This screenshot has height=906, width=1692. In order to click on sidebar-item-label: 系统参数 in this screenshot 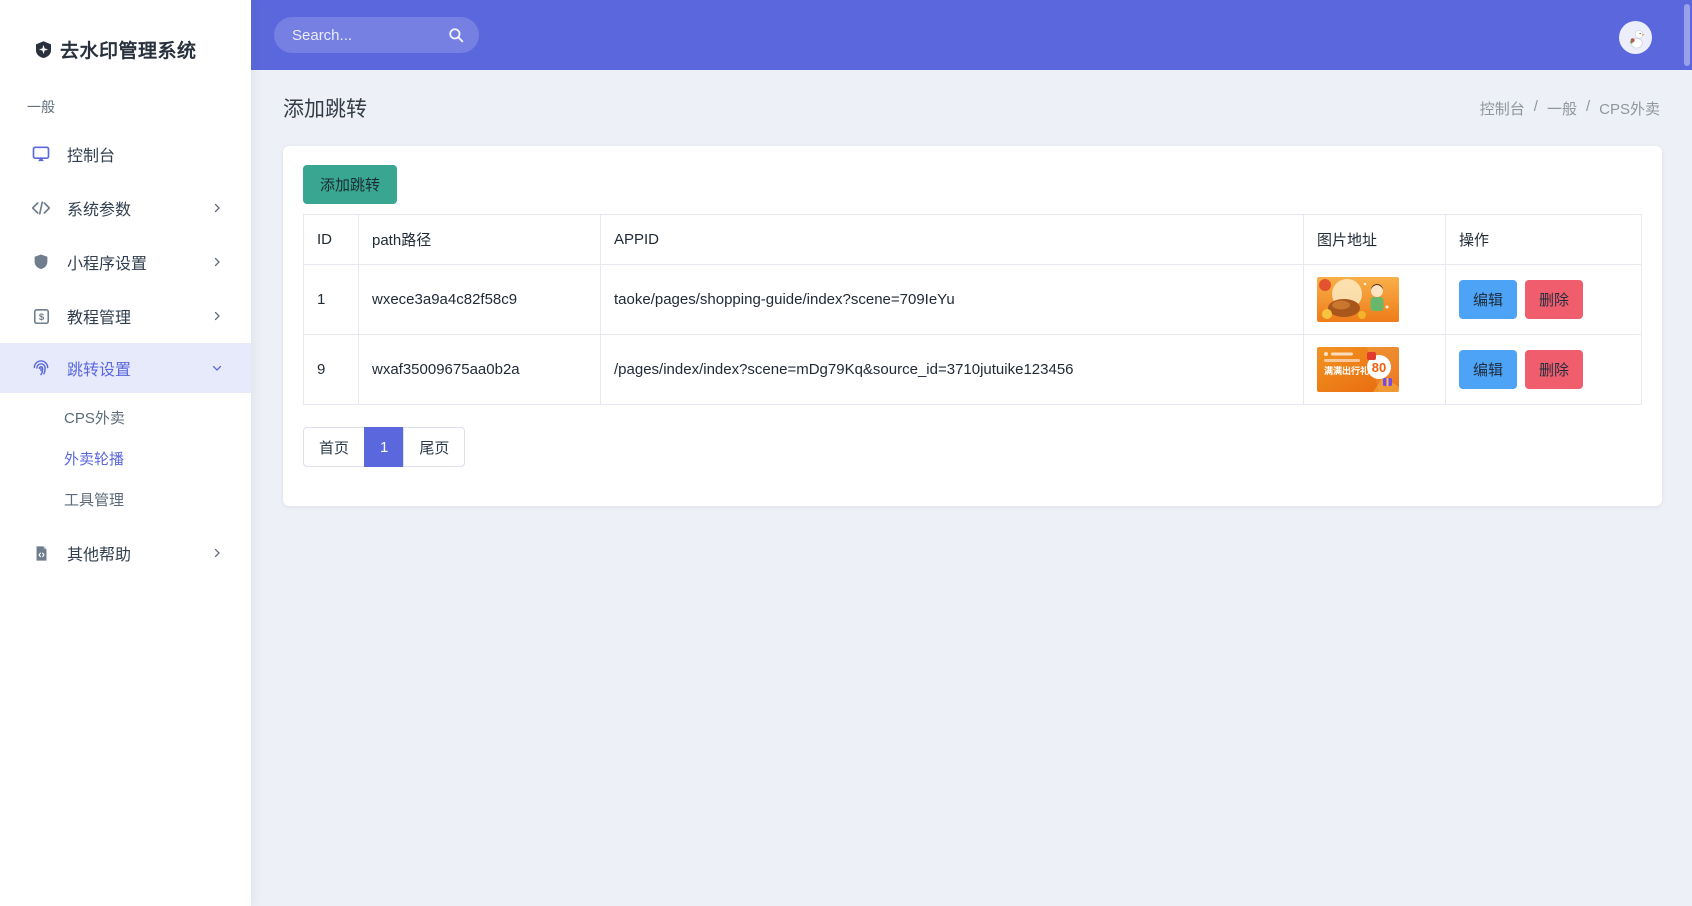, I will do `click(99, 210)`.